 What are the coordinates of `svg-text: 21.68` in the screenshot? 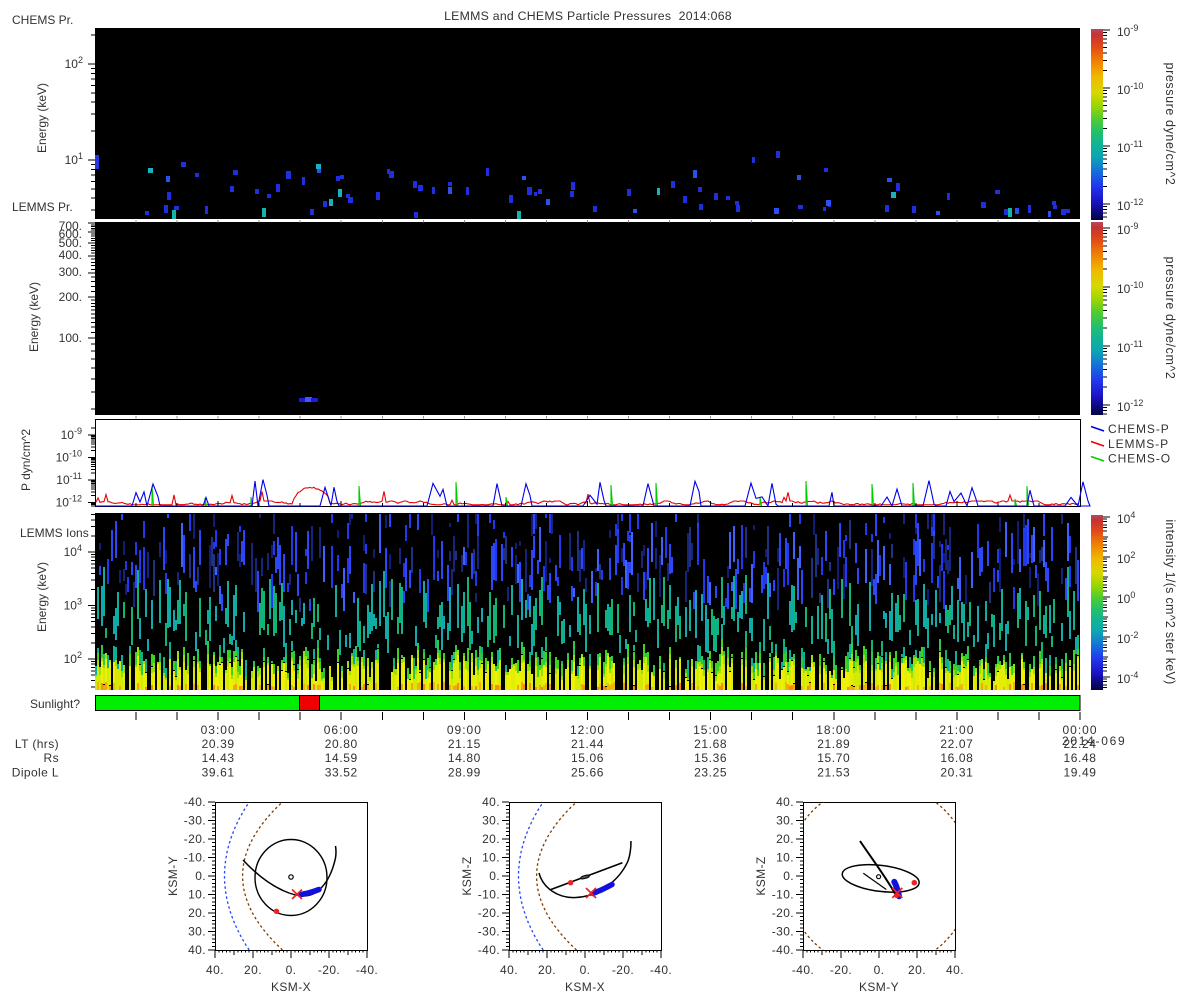 It's located at (710, 744).